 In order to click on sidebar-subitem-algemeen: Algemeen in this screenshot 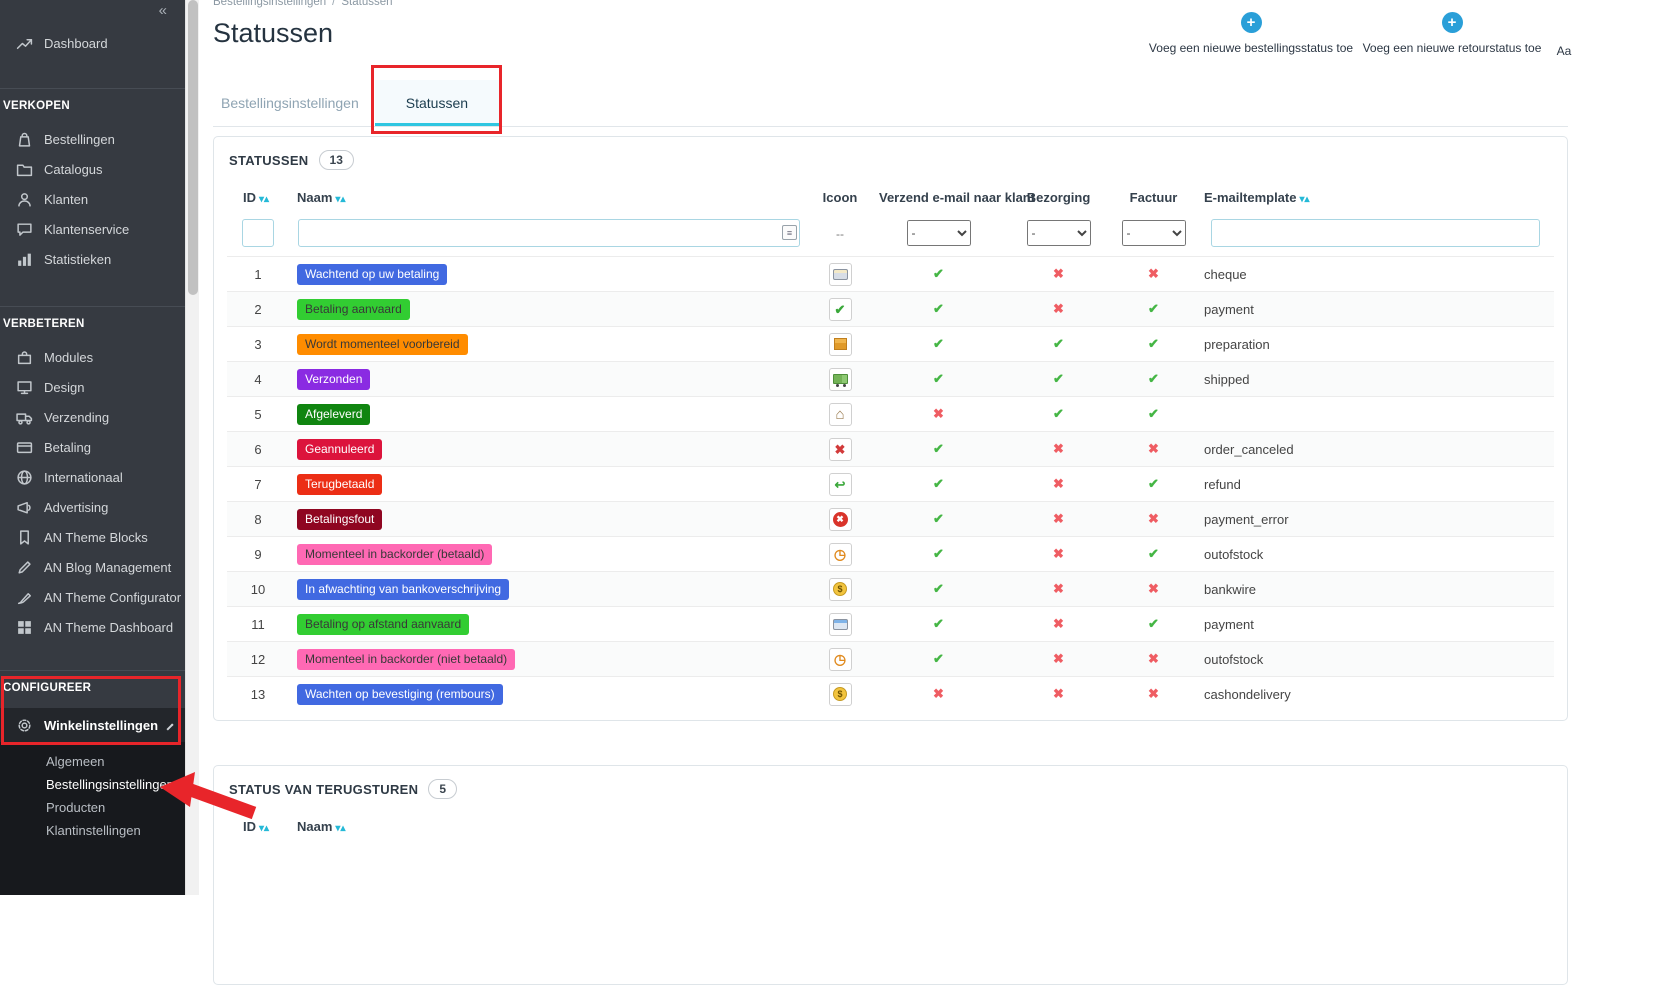, I will do `click(92, 761)`.